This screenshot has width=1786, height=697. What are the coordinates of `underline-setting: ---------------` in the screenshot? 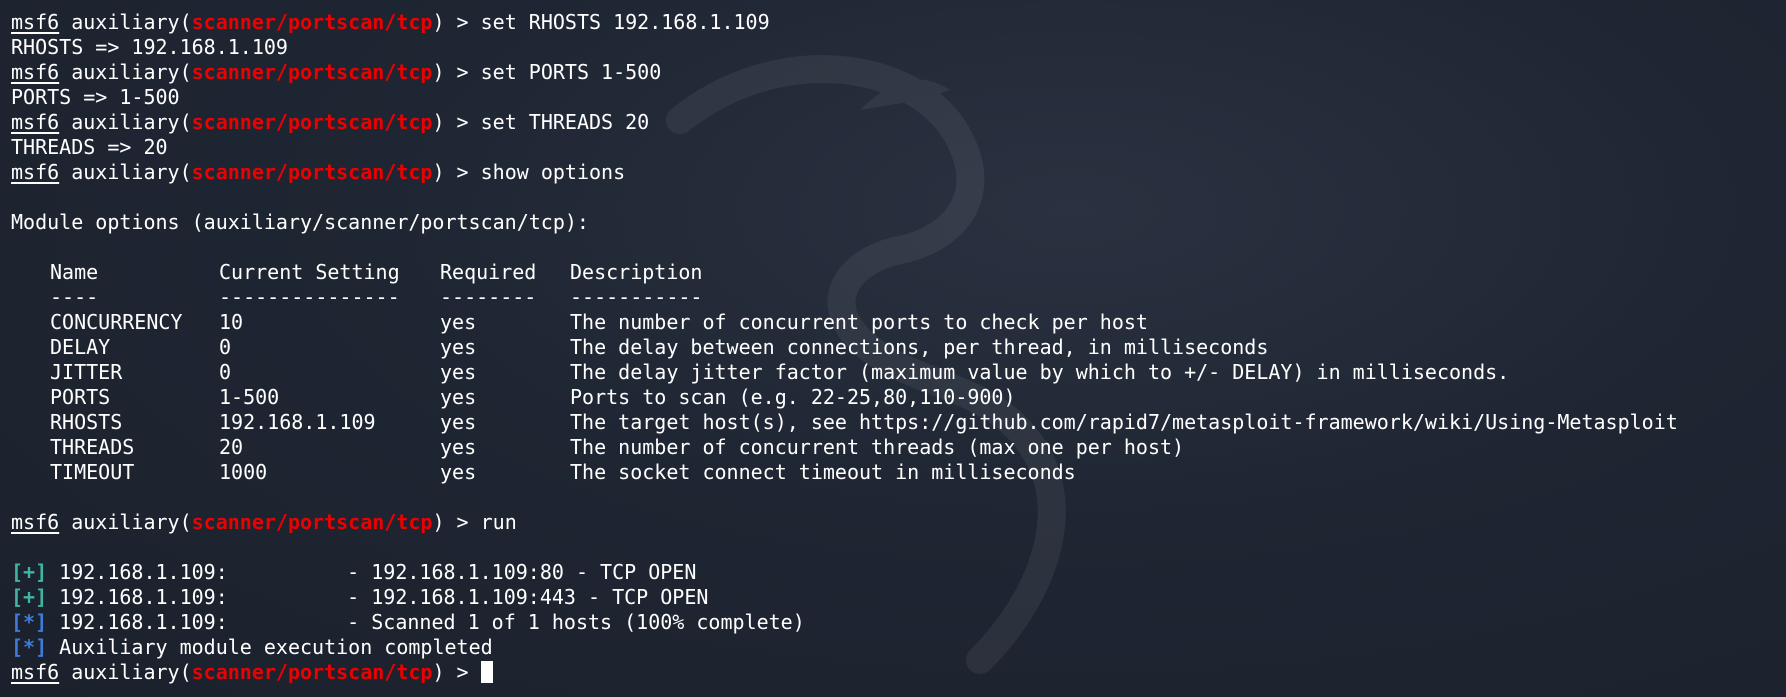 It's located at (309, 297).